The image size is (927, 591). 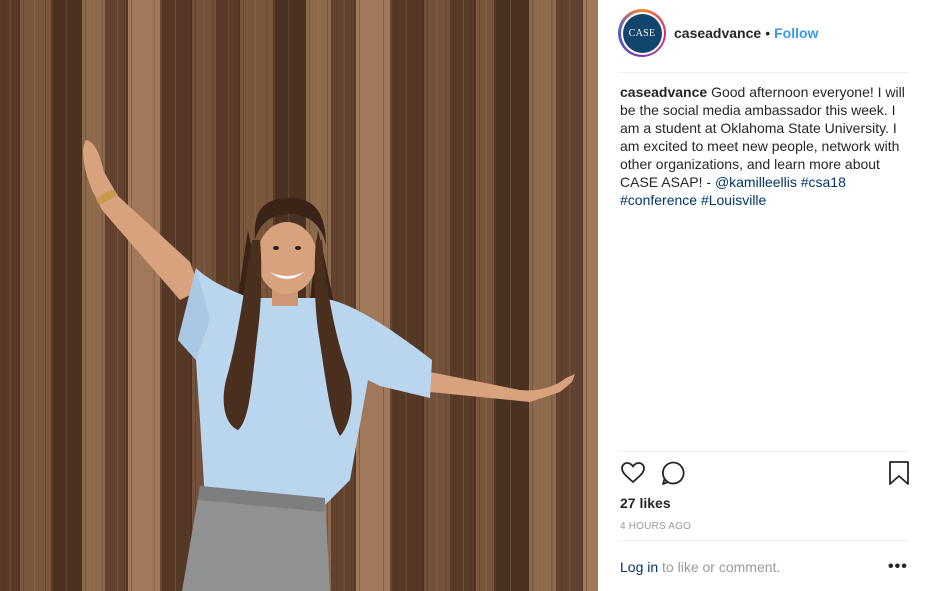 What do you see at coordinates (756, 182) in the screenshot?
I see `mention-link: @kamilleellis` at bounding box center [756, 182].